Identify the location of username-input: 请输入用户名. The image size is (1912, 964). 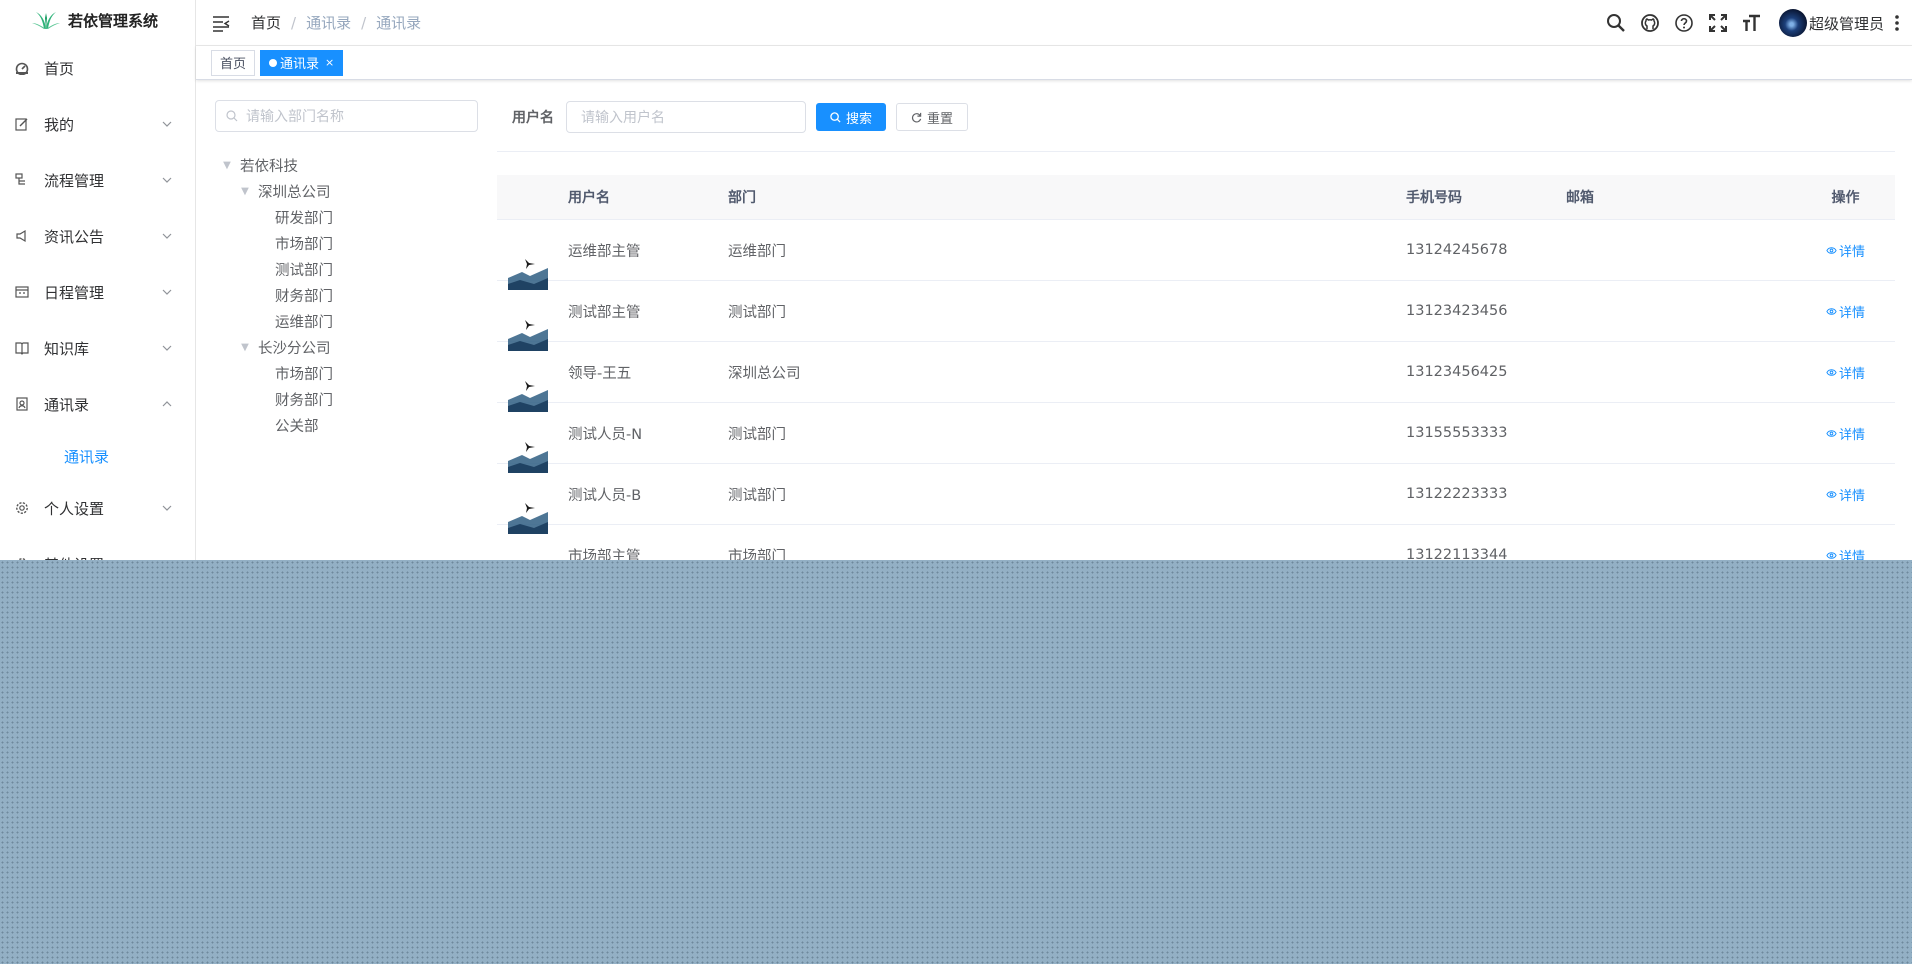
(686, 117).